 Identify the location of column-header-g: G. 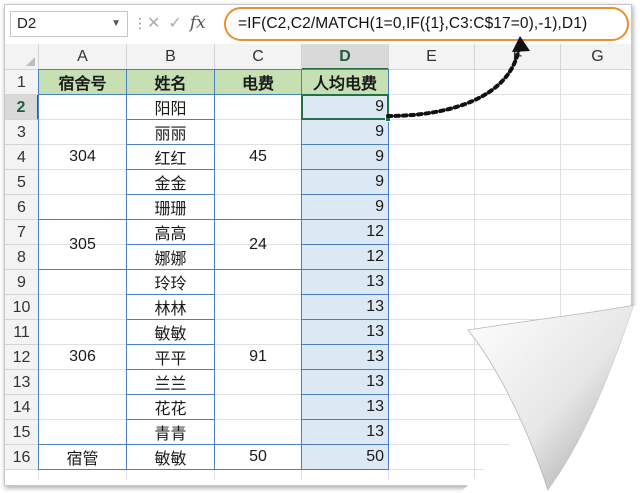
(596, 57).